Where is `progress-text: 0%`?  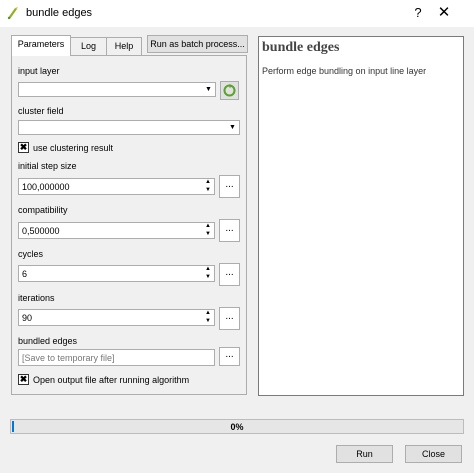
progress-text: 0% is located at coordinates (237, 427).